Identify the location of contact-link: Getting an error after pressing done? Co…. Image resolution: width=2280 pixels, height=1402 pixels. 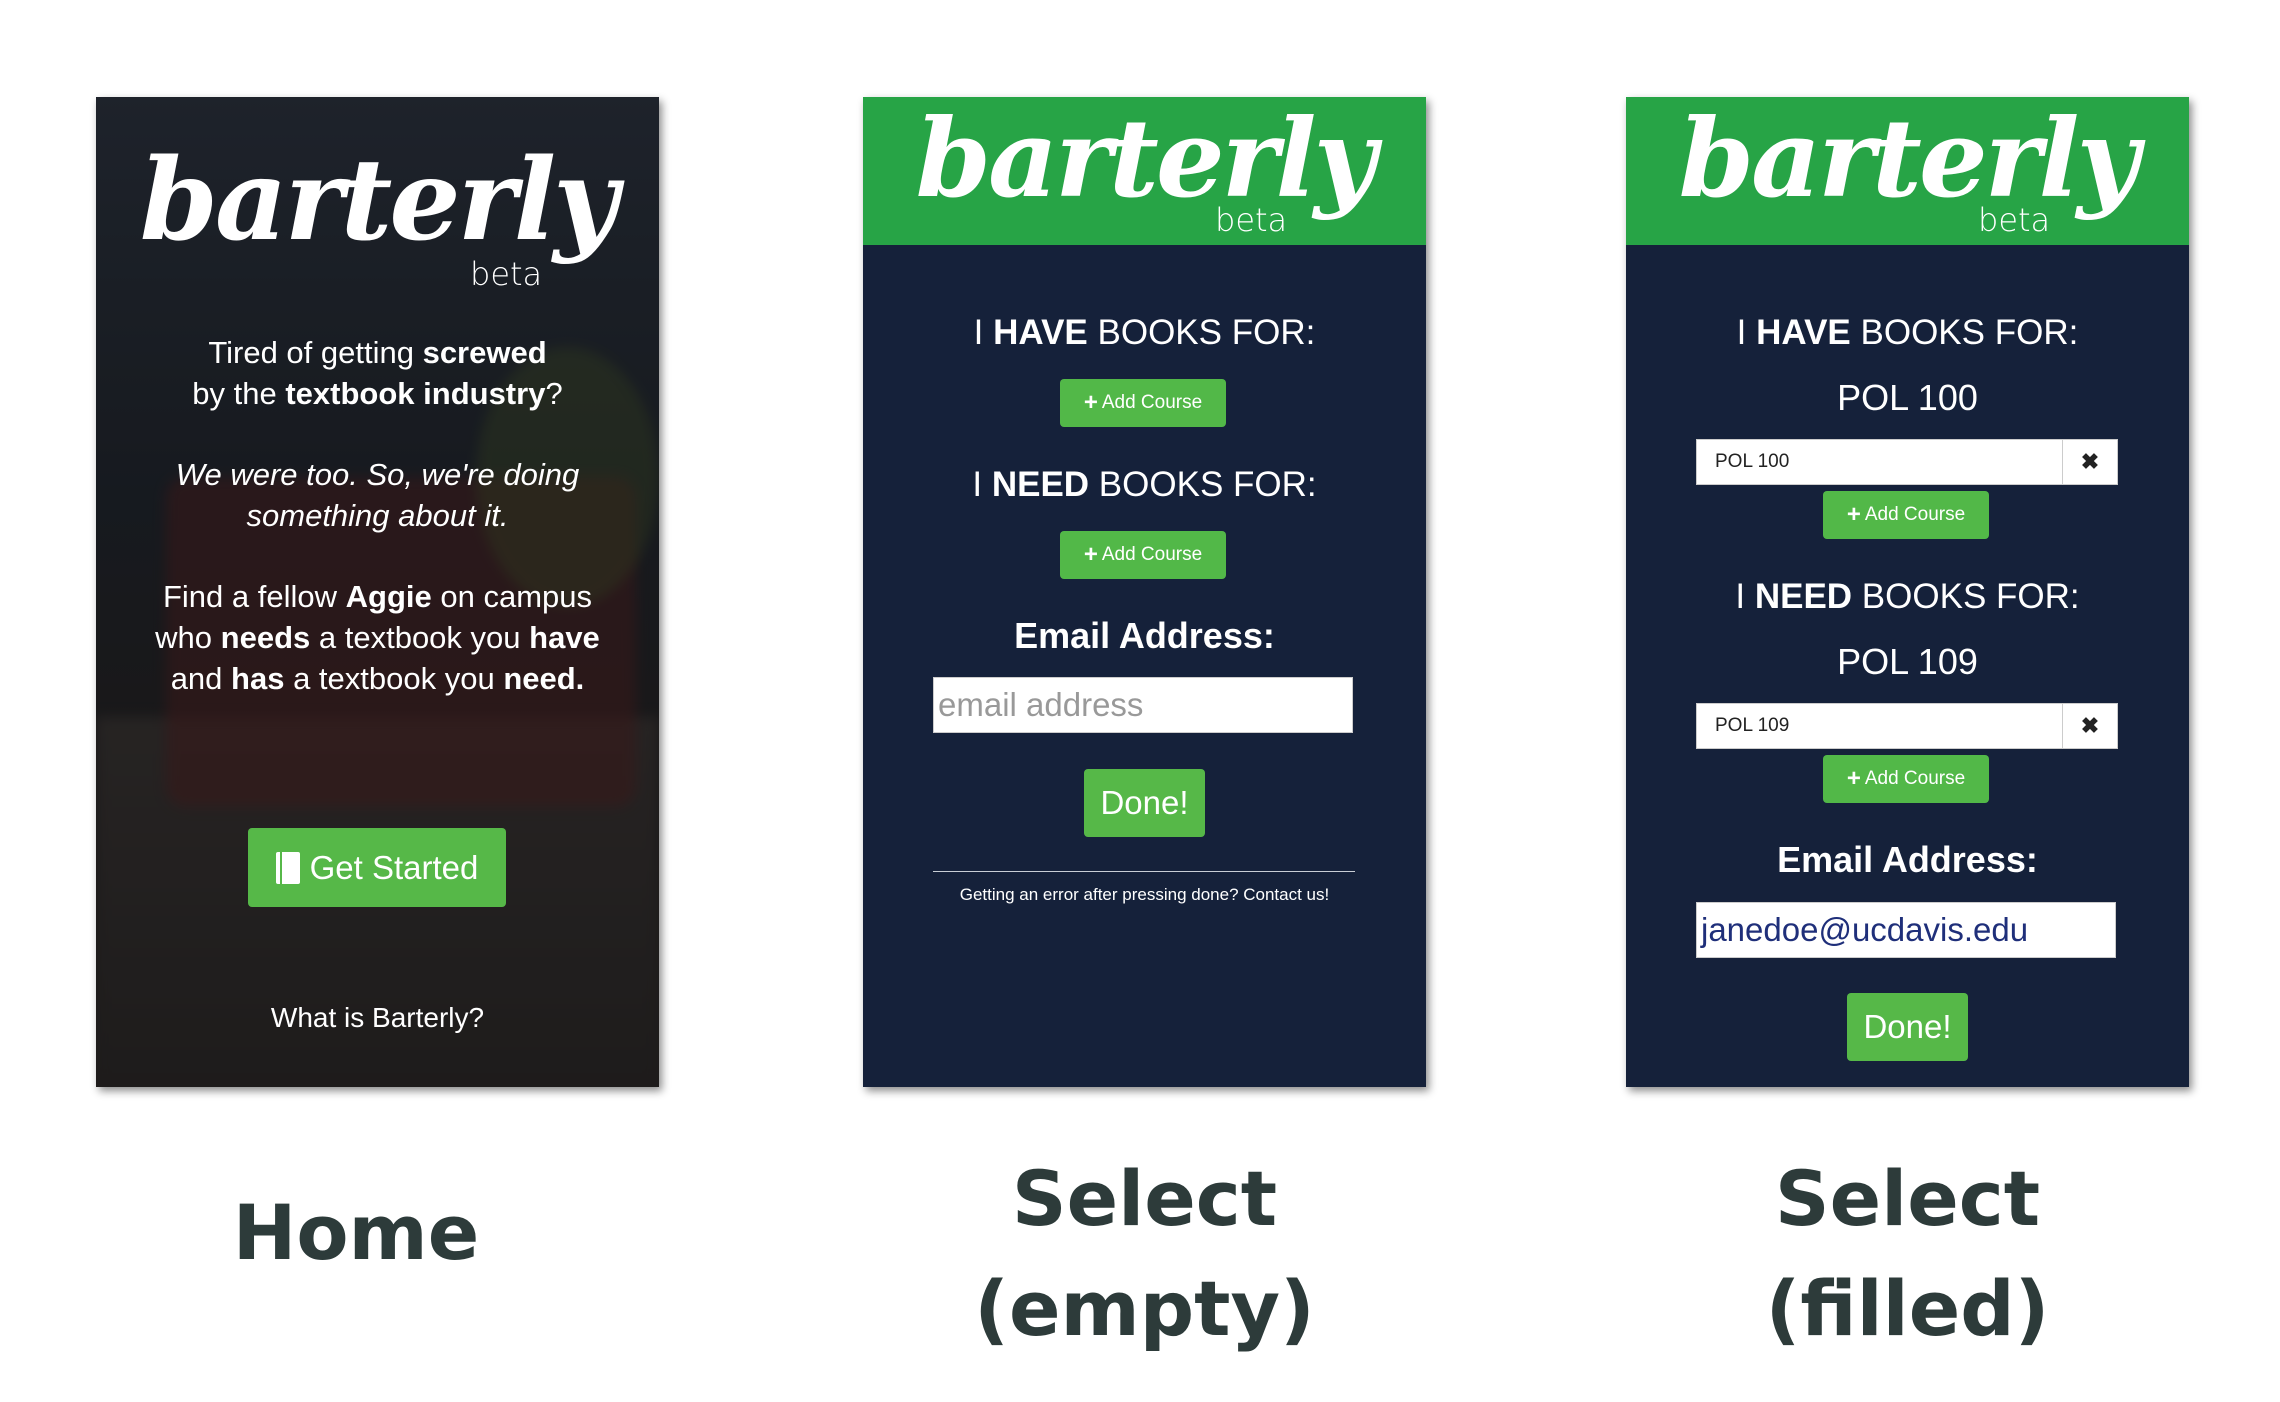
(1144, 895).